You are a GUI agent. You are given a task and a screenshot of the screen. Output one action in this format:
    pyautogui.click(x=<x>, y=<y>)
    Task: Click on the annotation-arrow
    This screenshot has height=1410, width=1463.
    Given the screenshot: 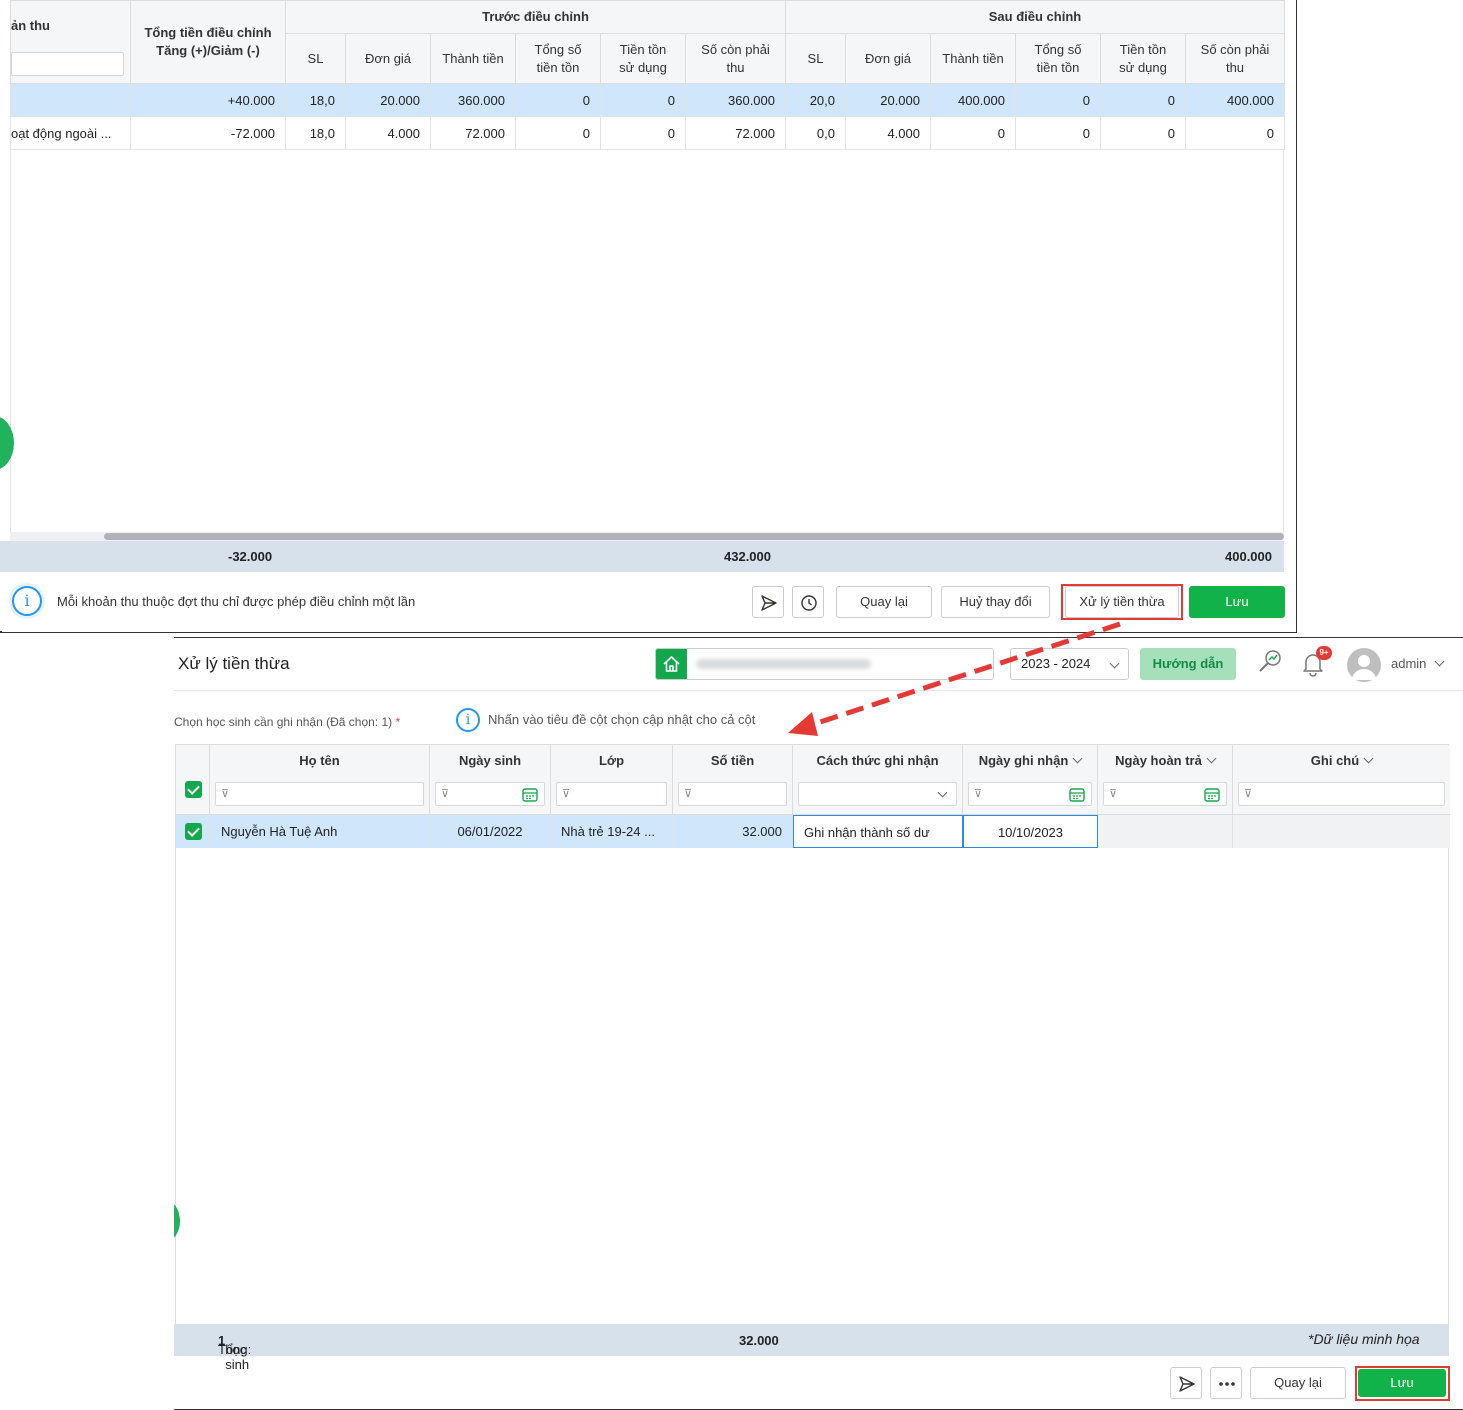 What is the action you would take?
    pyautogui.click(x=954, y=678)
    